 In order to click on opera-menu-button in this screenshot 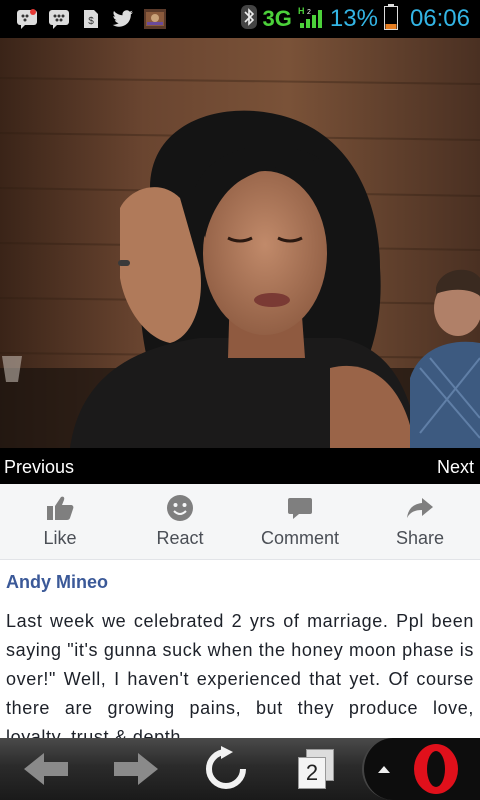, I will do `click(436, 769)`.